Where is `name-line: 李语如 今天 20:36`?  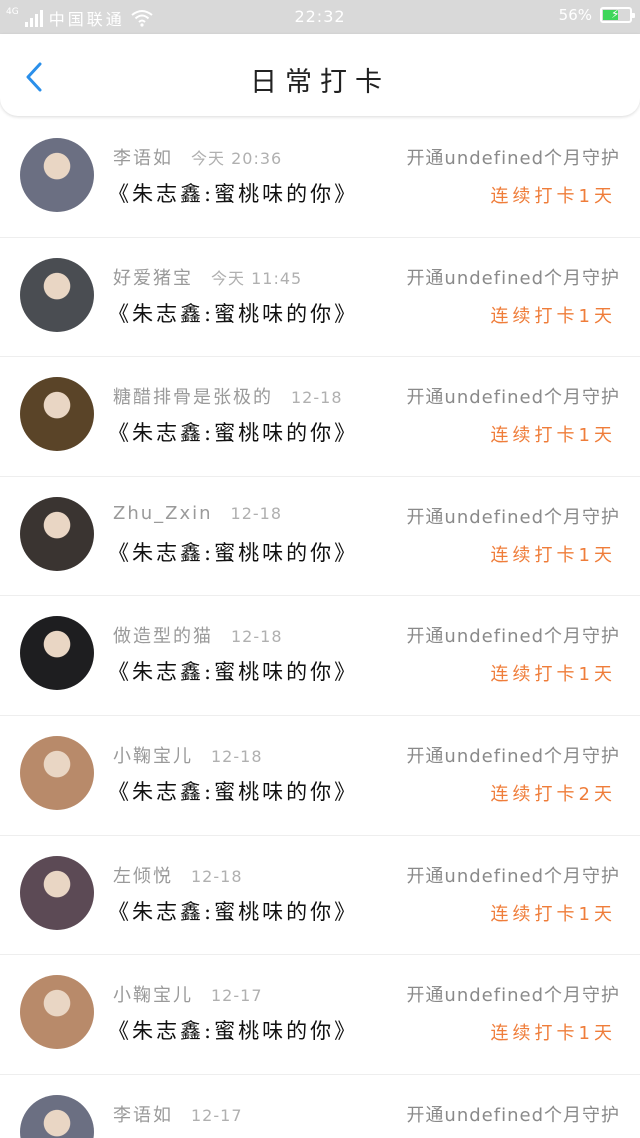 name-line: 李语如 今天 20:36 is located at coordinates (197, 157).